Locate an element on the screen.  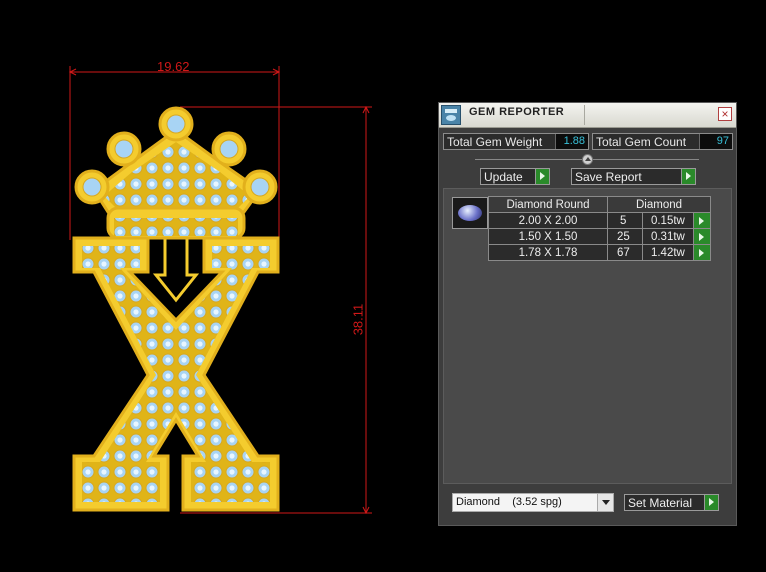
gem-size-cell: 2.00 X 2.00 is located at coordinates (548, 220).